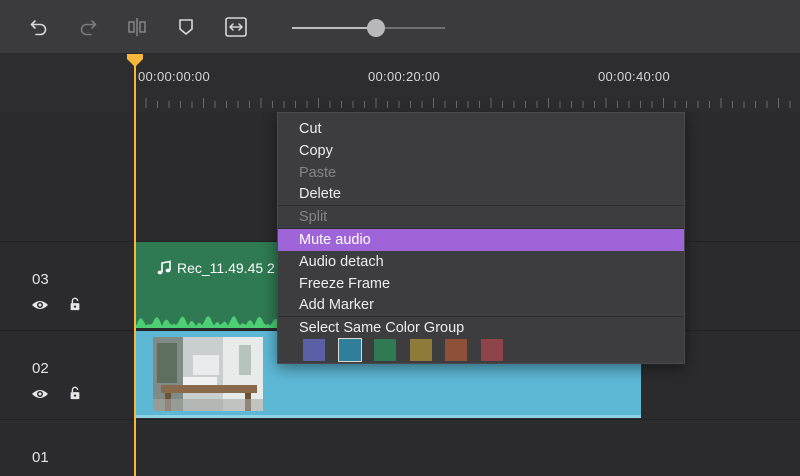 This screenshot has height=476, width=800. Describe the element at coordinates (174, 76) in the screenshot. I see `ruler-label: 00:00:00:00` at that location.